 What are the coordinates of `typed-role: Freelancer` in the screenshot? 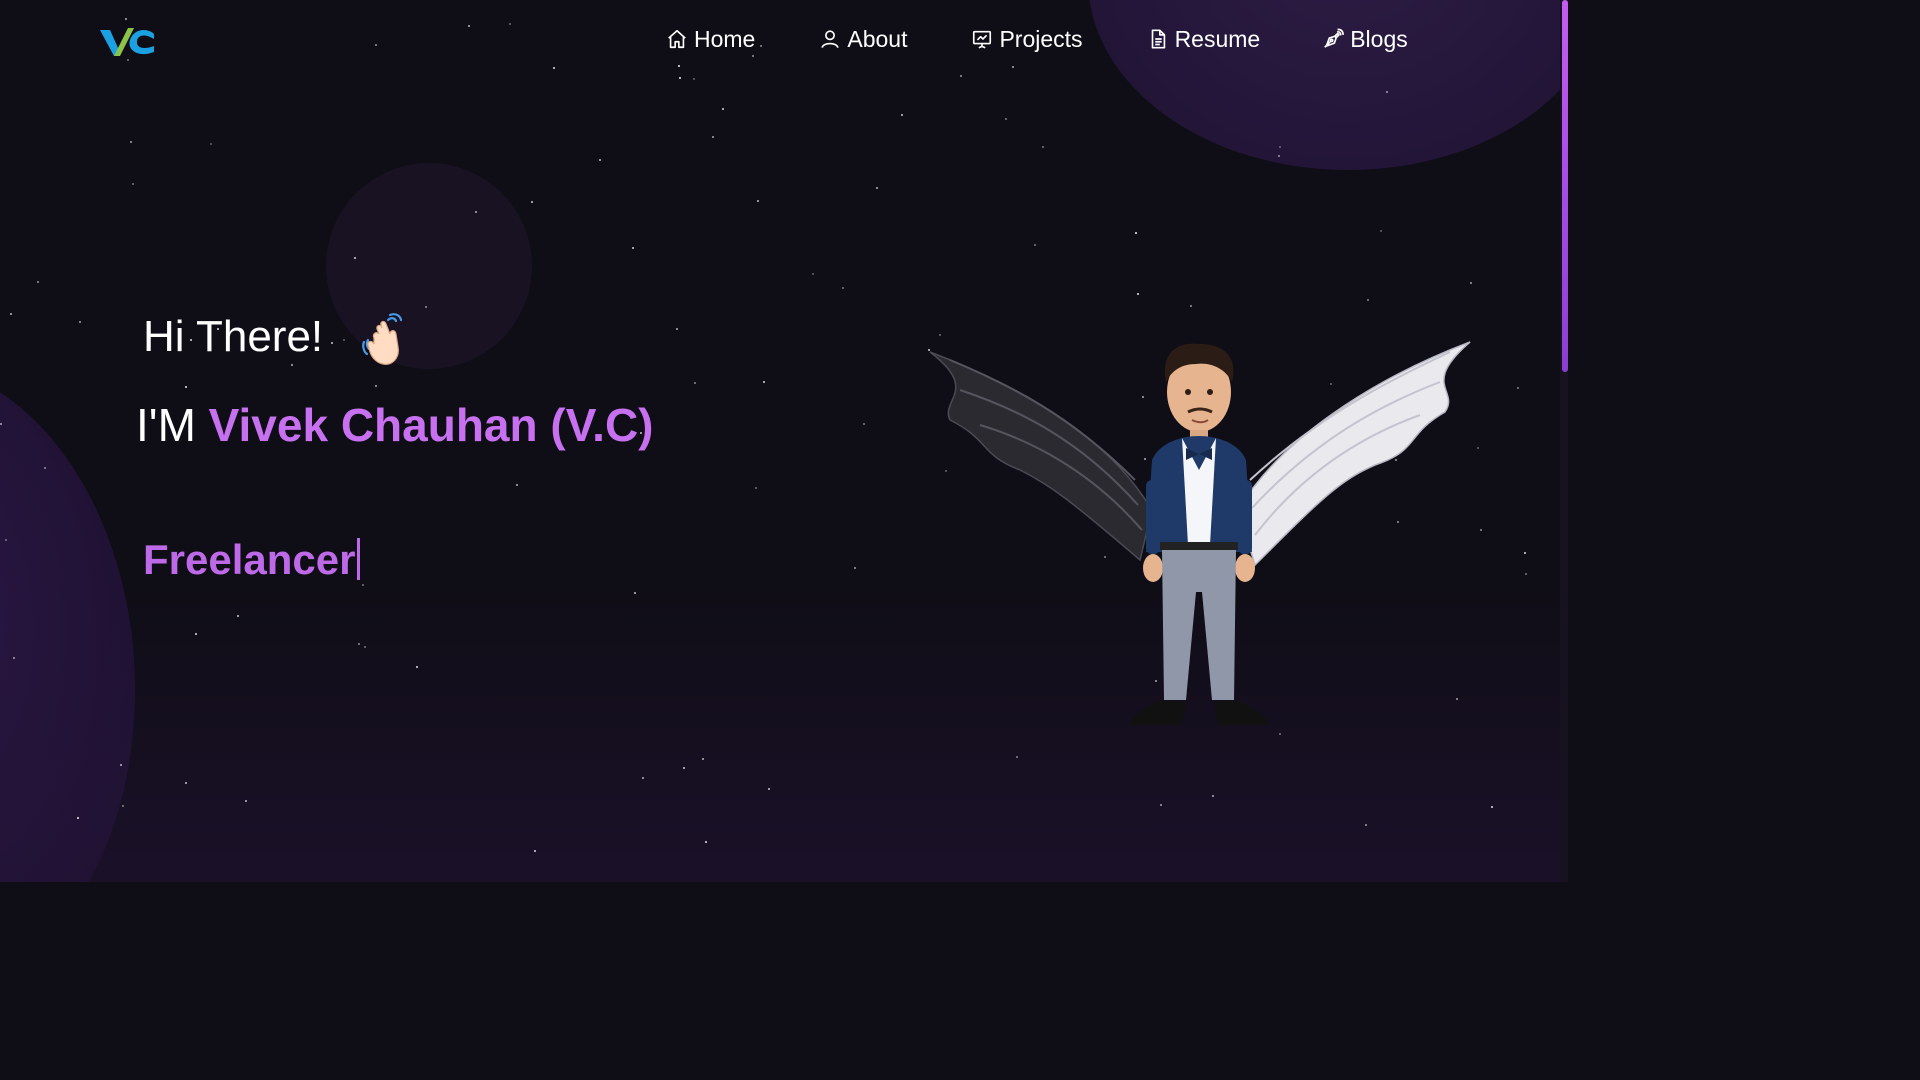 It's located at (249, 559).